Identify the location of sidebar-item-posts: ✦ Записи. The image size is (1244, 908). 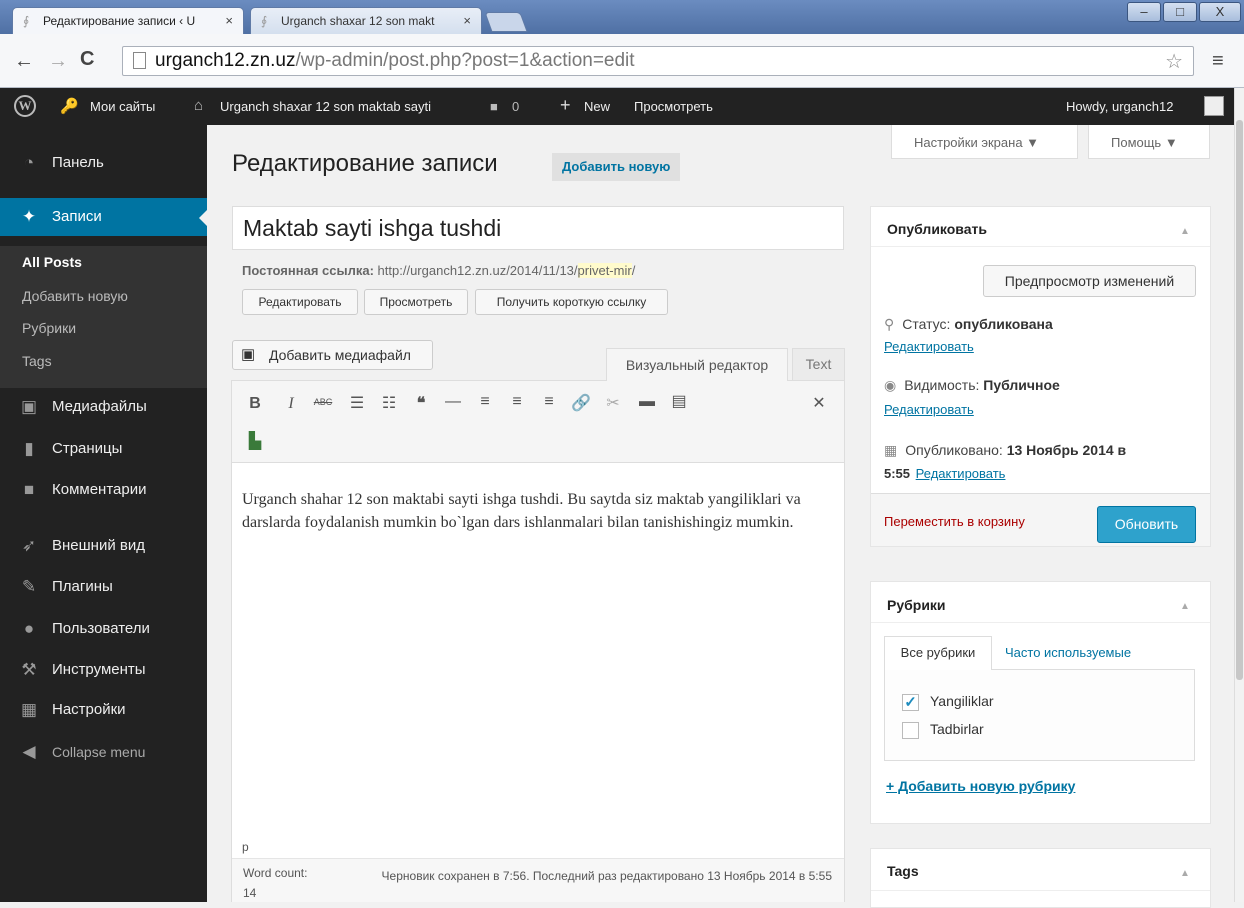
(103, 217).